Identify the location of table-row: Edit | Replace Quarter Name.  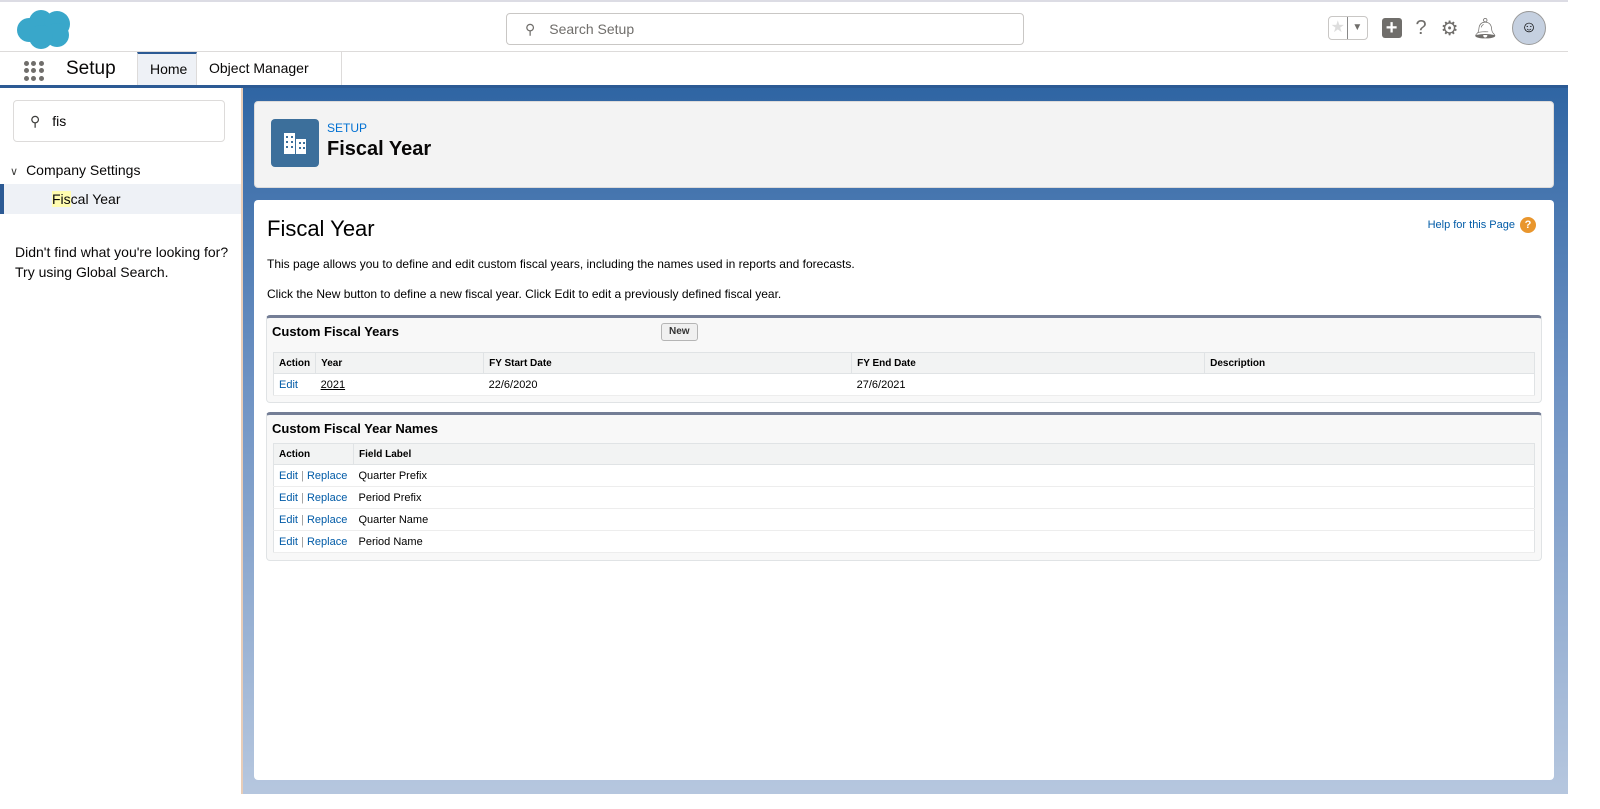
(904, 519).